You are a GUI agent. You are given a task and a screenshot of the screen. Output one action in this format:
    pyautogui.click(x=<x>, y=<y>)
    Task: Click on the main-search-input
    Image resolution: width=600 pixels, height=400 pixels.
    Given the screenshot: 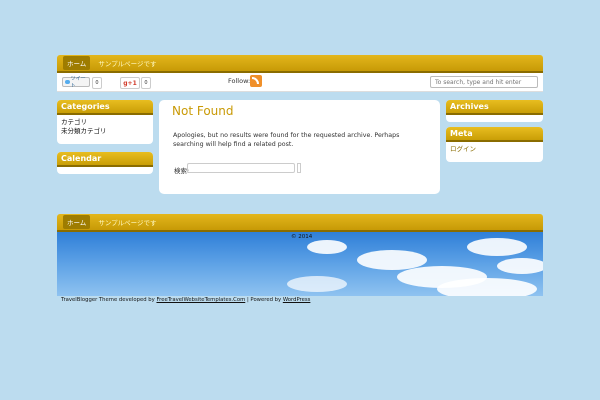 What is the action you would take?
    pyautogui.click(x=241, y=168)
    